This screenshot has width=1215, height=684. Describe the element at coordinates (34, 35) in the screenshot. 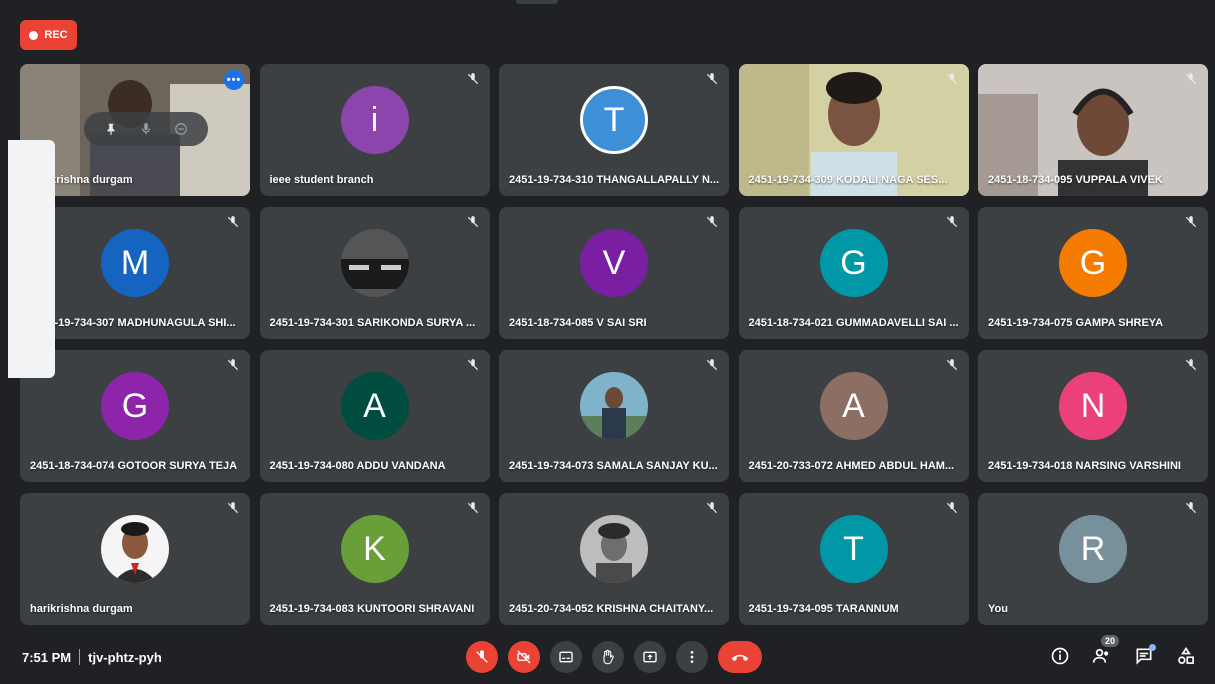

I see `record-dot-icon` at that location.